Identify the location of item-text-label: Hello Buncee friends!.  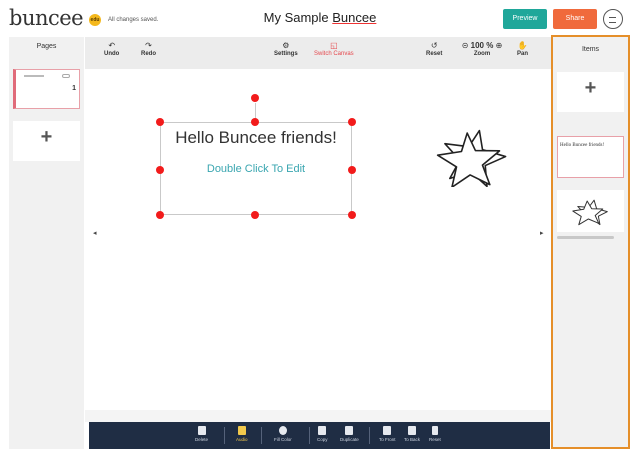
(582, 145).